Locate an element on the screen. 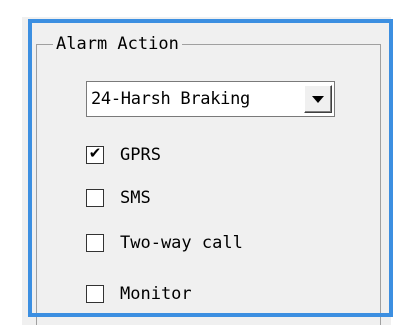  sms-label: SMS is located at coordinates (135, 198).